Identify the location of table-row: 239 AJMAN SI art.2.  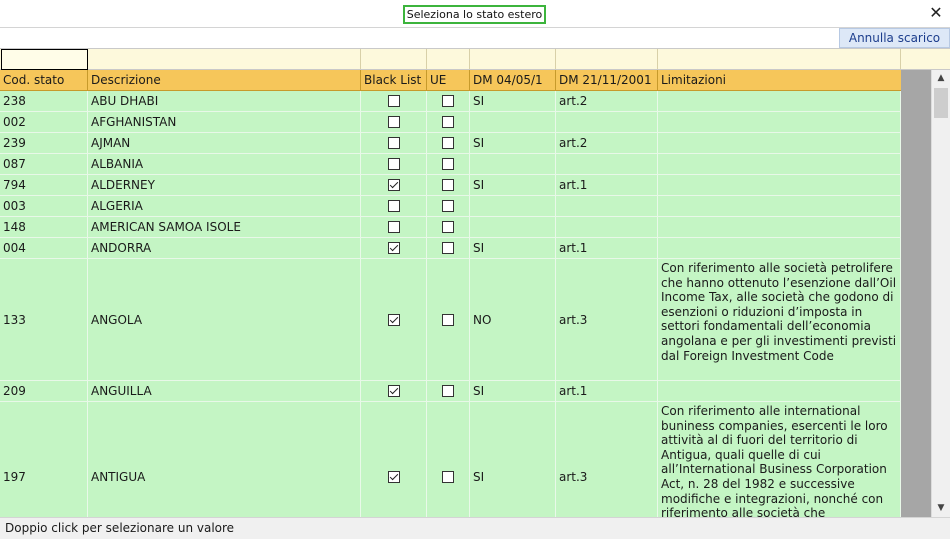
(450, 143).